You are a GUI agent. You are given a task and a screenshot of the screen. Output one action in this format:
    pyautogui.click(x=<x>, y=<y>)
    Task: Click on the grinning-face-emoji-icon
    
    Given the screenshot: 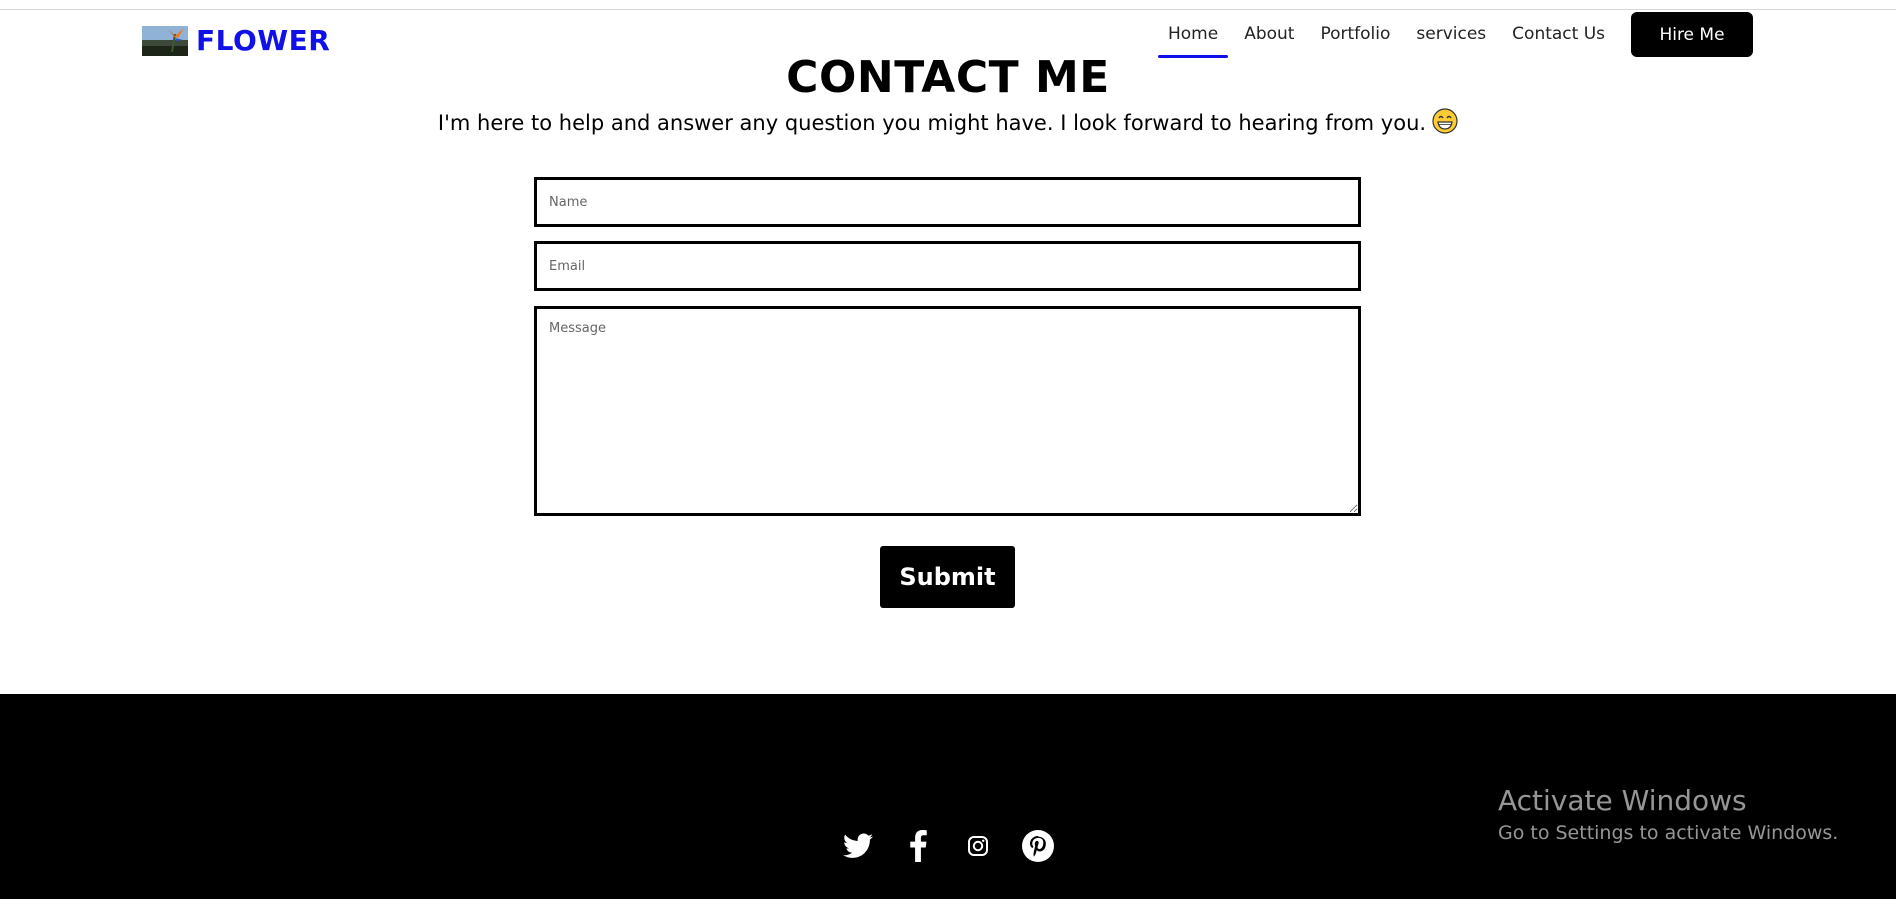 What is the action you would take?
    pyautogui.click(x=1445, y=123)
    